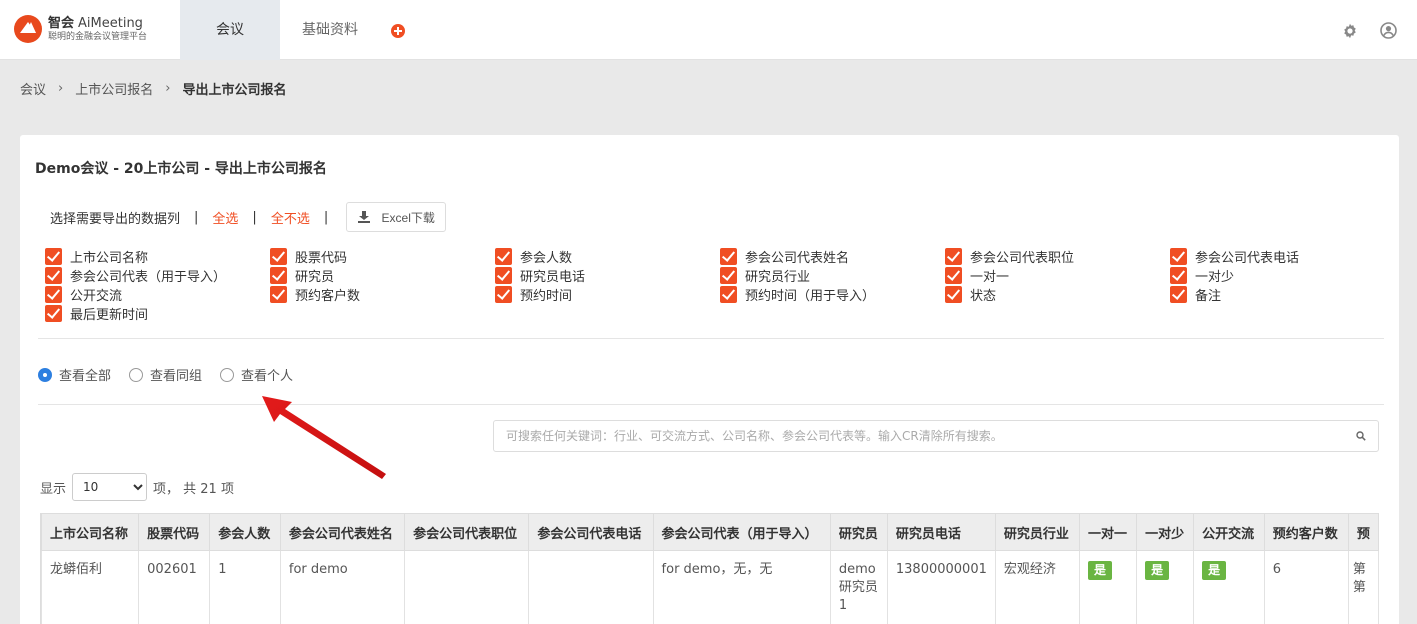 The width and height of the screenshot is (1417, 624). I want to click on cell-rep-title, so click(467, 587).